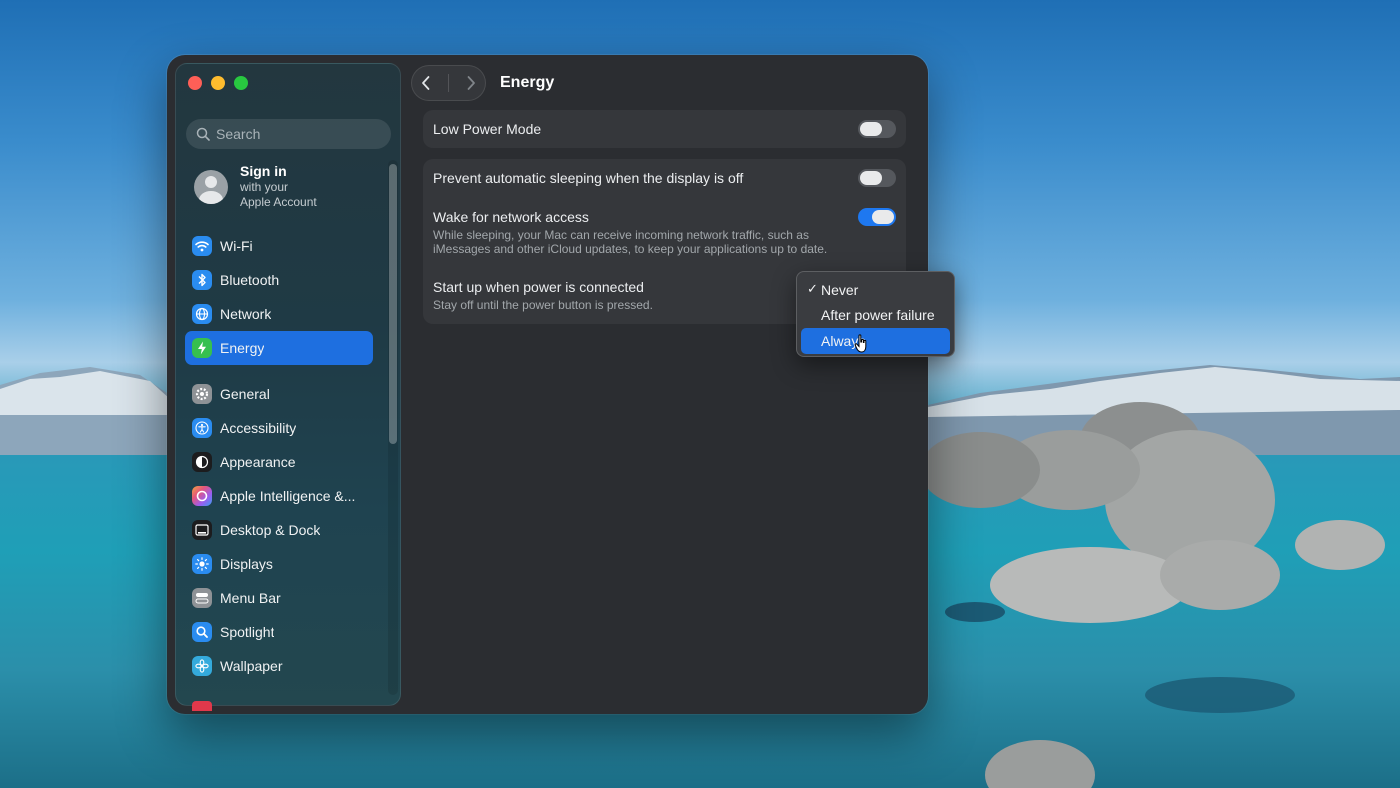 This screenshot has width=1400, height=788. I want to click on mouse-pointer-icon, so click(860, 343).